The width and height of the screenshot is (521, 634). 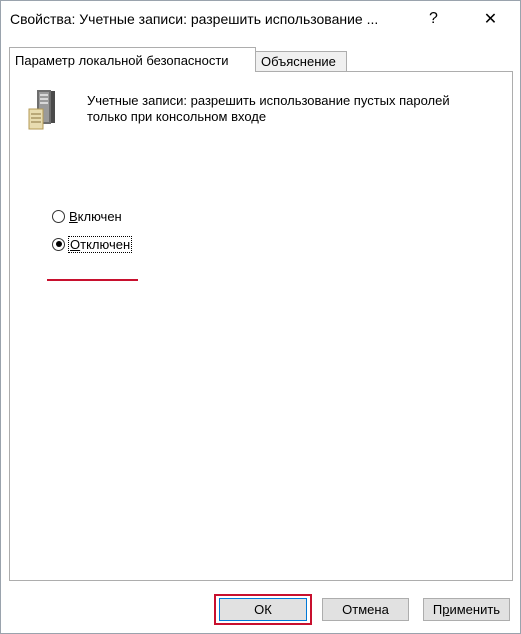 I want to click on radio-enabled-label: Включен, so click(x=95, y=216).